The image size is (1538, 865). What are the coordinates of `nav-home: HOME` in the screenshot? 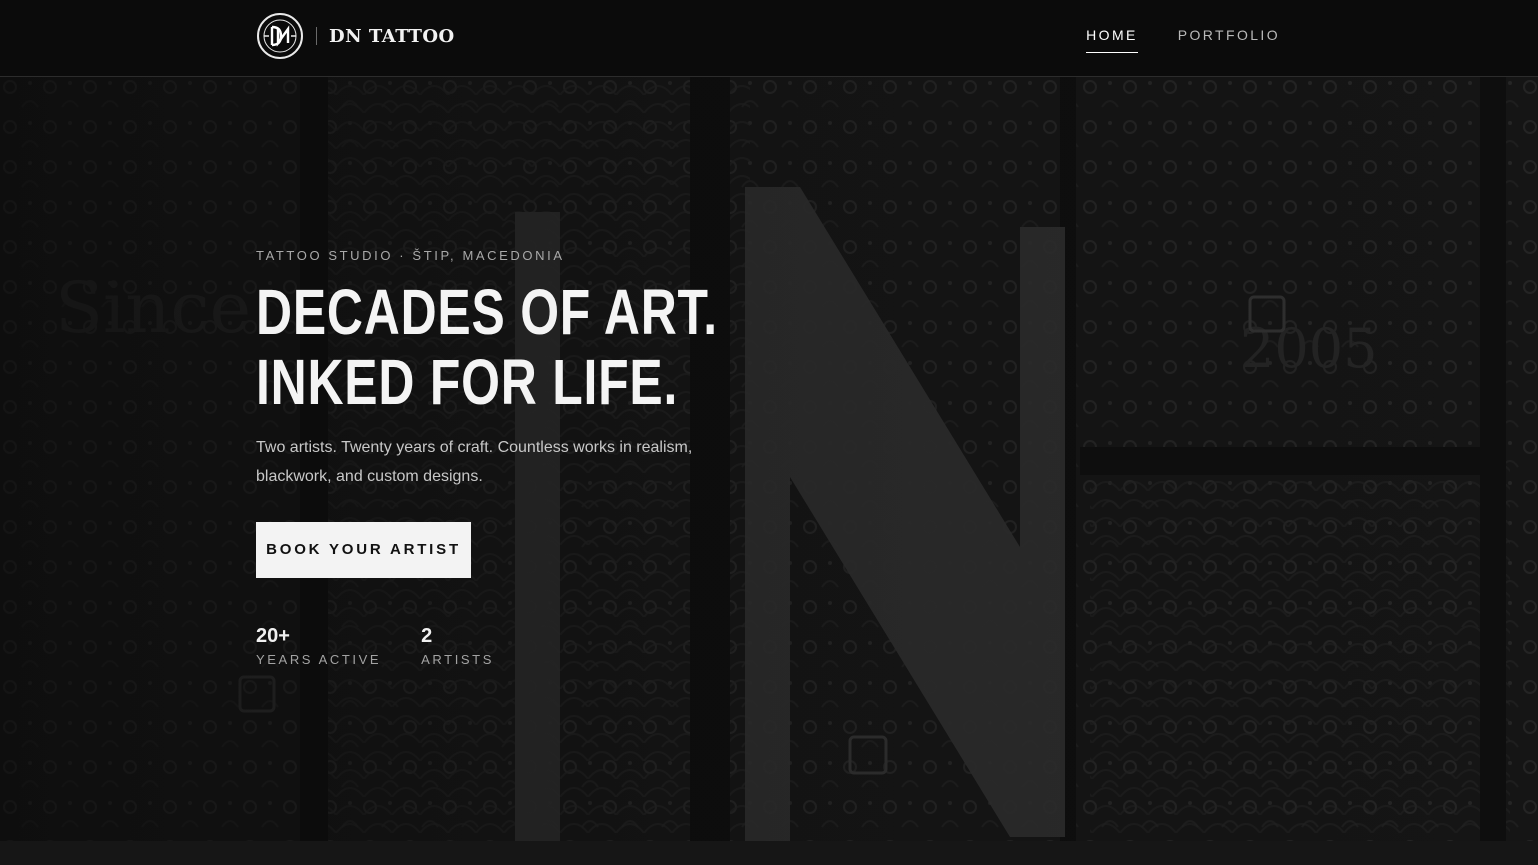 It's located at (1112, 39).